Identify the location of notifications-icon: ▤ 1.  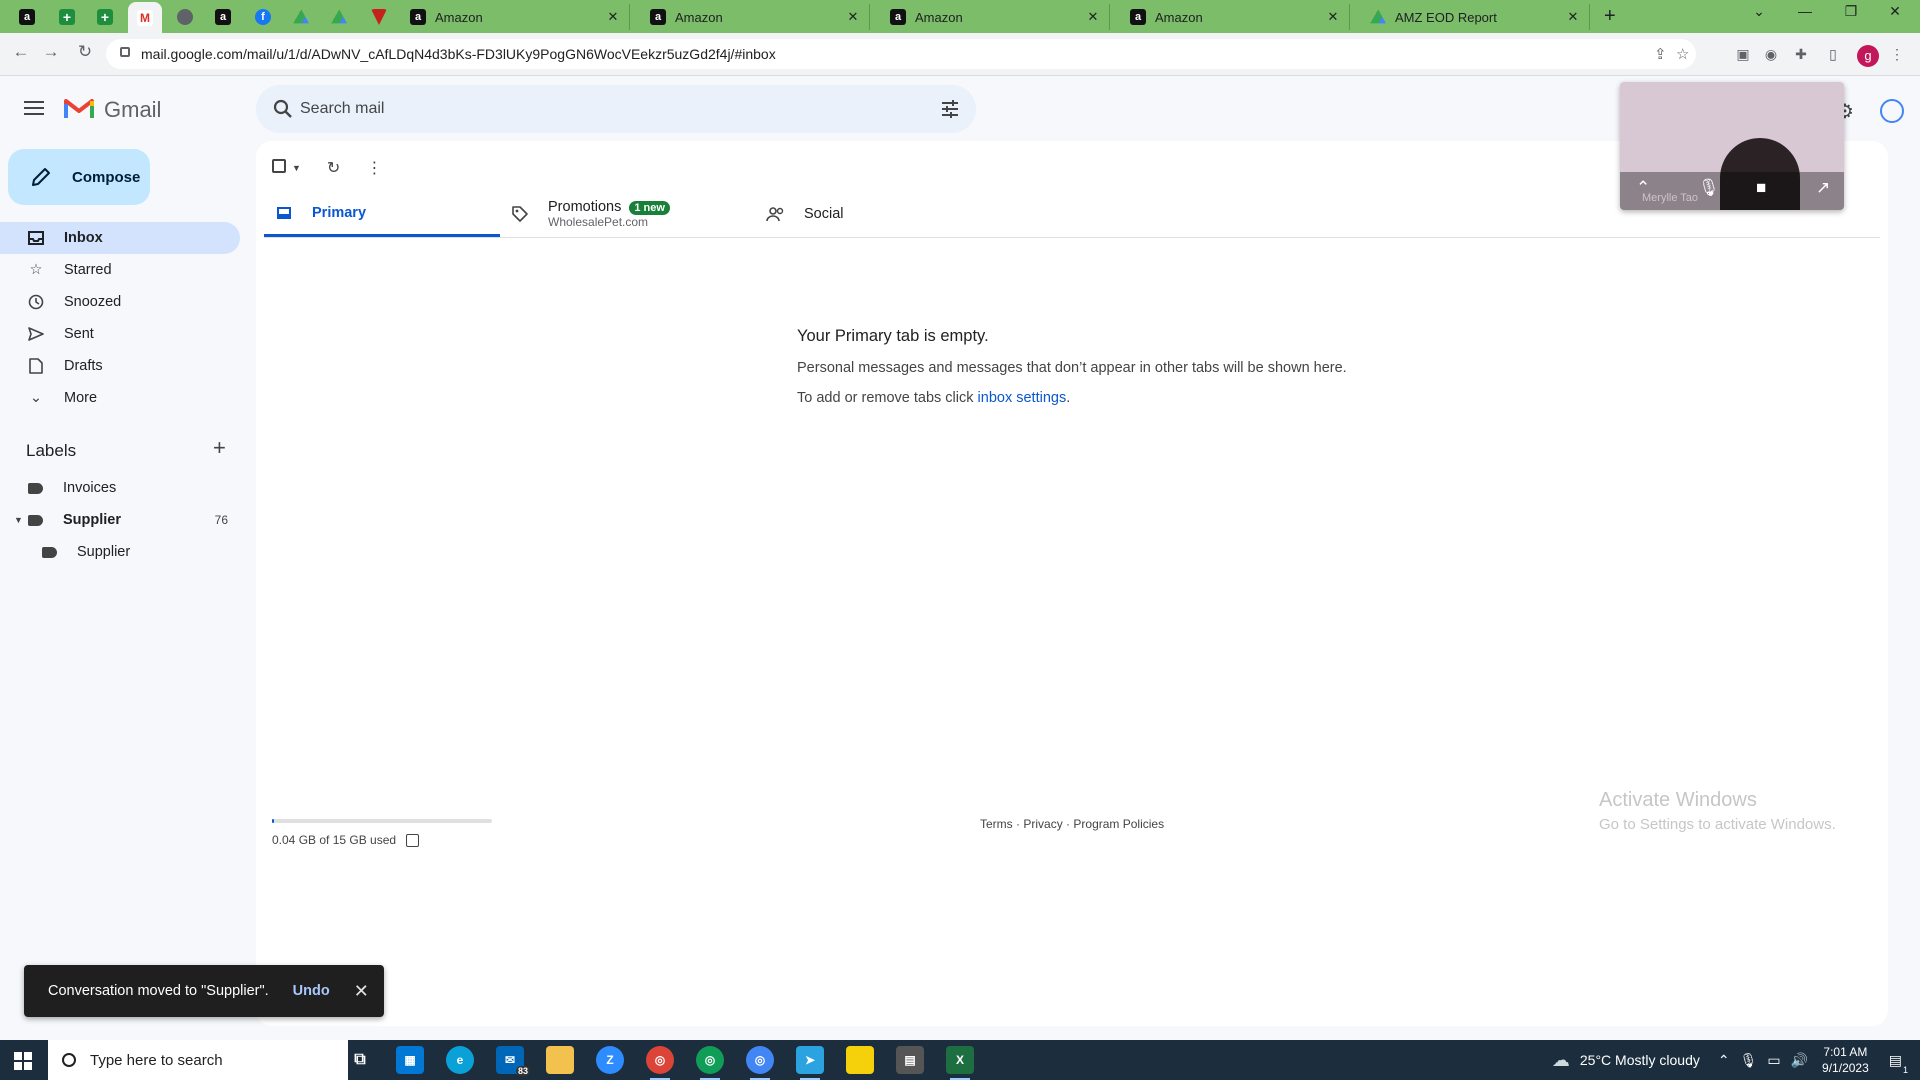
(1898, 1063).